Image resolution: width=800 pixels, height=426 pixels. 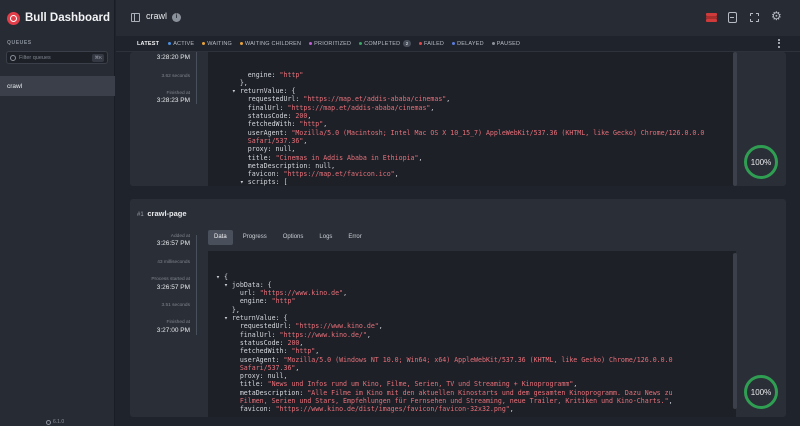 I want to click on tab-label: ACTIVE, so click(x=184, y=43).